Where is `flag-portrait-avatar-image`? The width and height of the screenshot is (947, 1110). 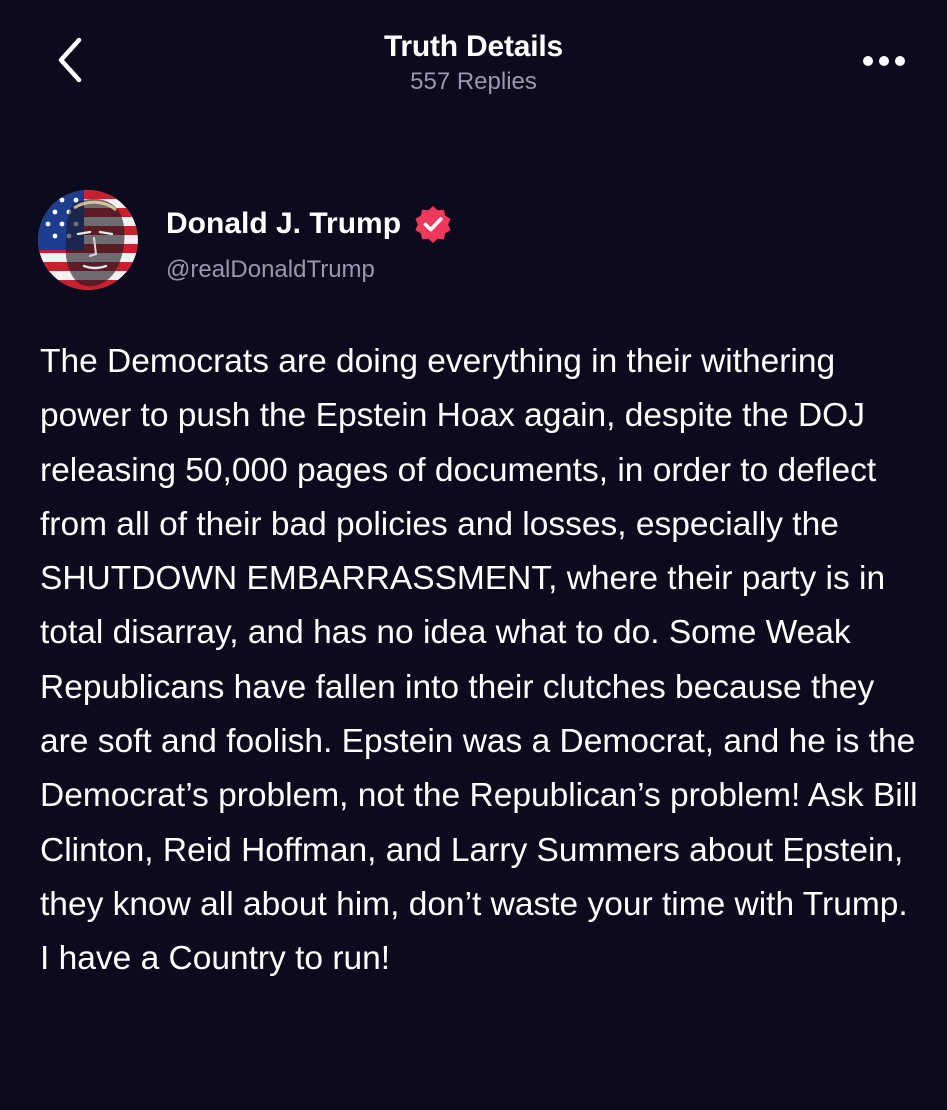 flag-portrait-avatar-image is located at coordinates (88, 240).